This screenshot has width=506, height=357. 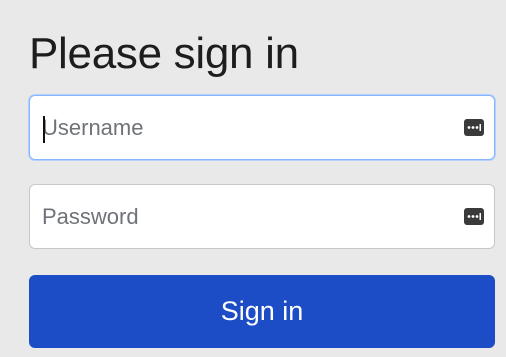 What do you see at coordinates (164, 53) in the screenshot?
I see `page-title: Please sign in` at bounding box center [164, 53].